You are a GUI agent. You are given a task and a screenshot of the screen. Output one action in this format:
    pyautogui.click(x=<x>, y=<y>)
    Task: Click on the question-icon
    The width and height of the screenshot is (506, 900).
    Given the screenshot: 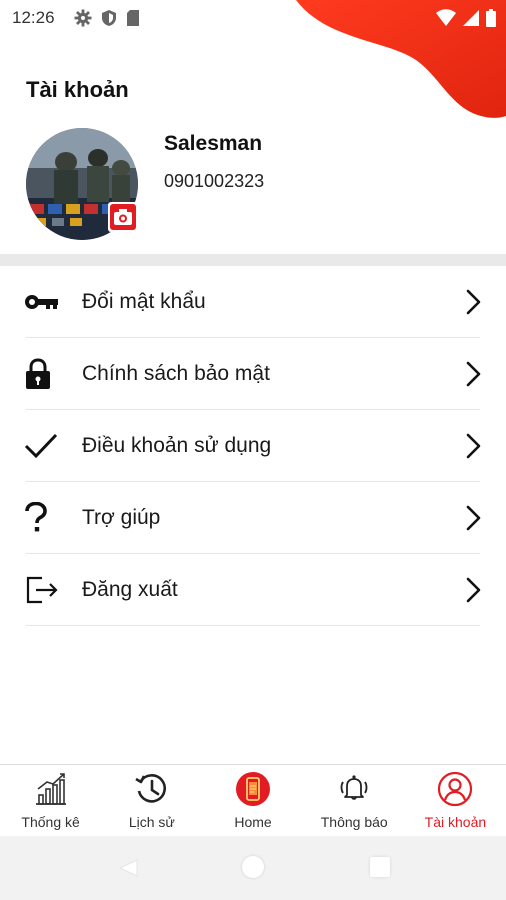 What is the action you would take?
    pyautogui.click(x=42, y=518)
    